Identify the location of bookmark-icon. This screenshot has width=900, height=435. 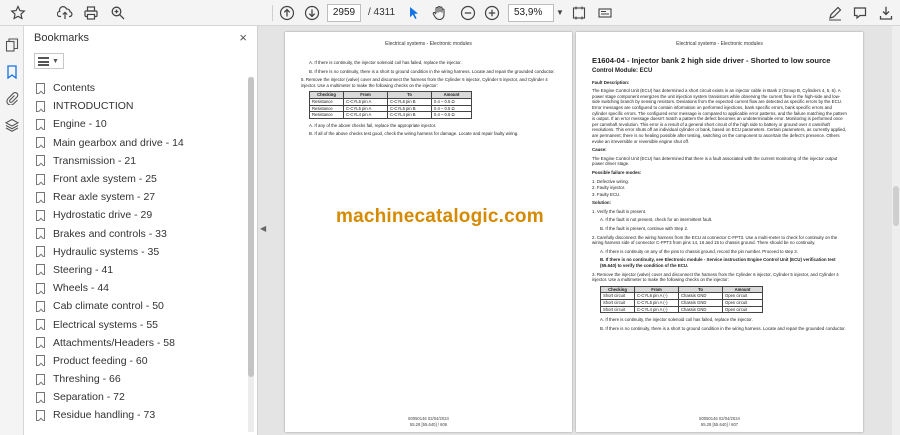
(12, 72).